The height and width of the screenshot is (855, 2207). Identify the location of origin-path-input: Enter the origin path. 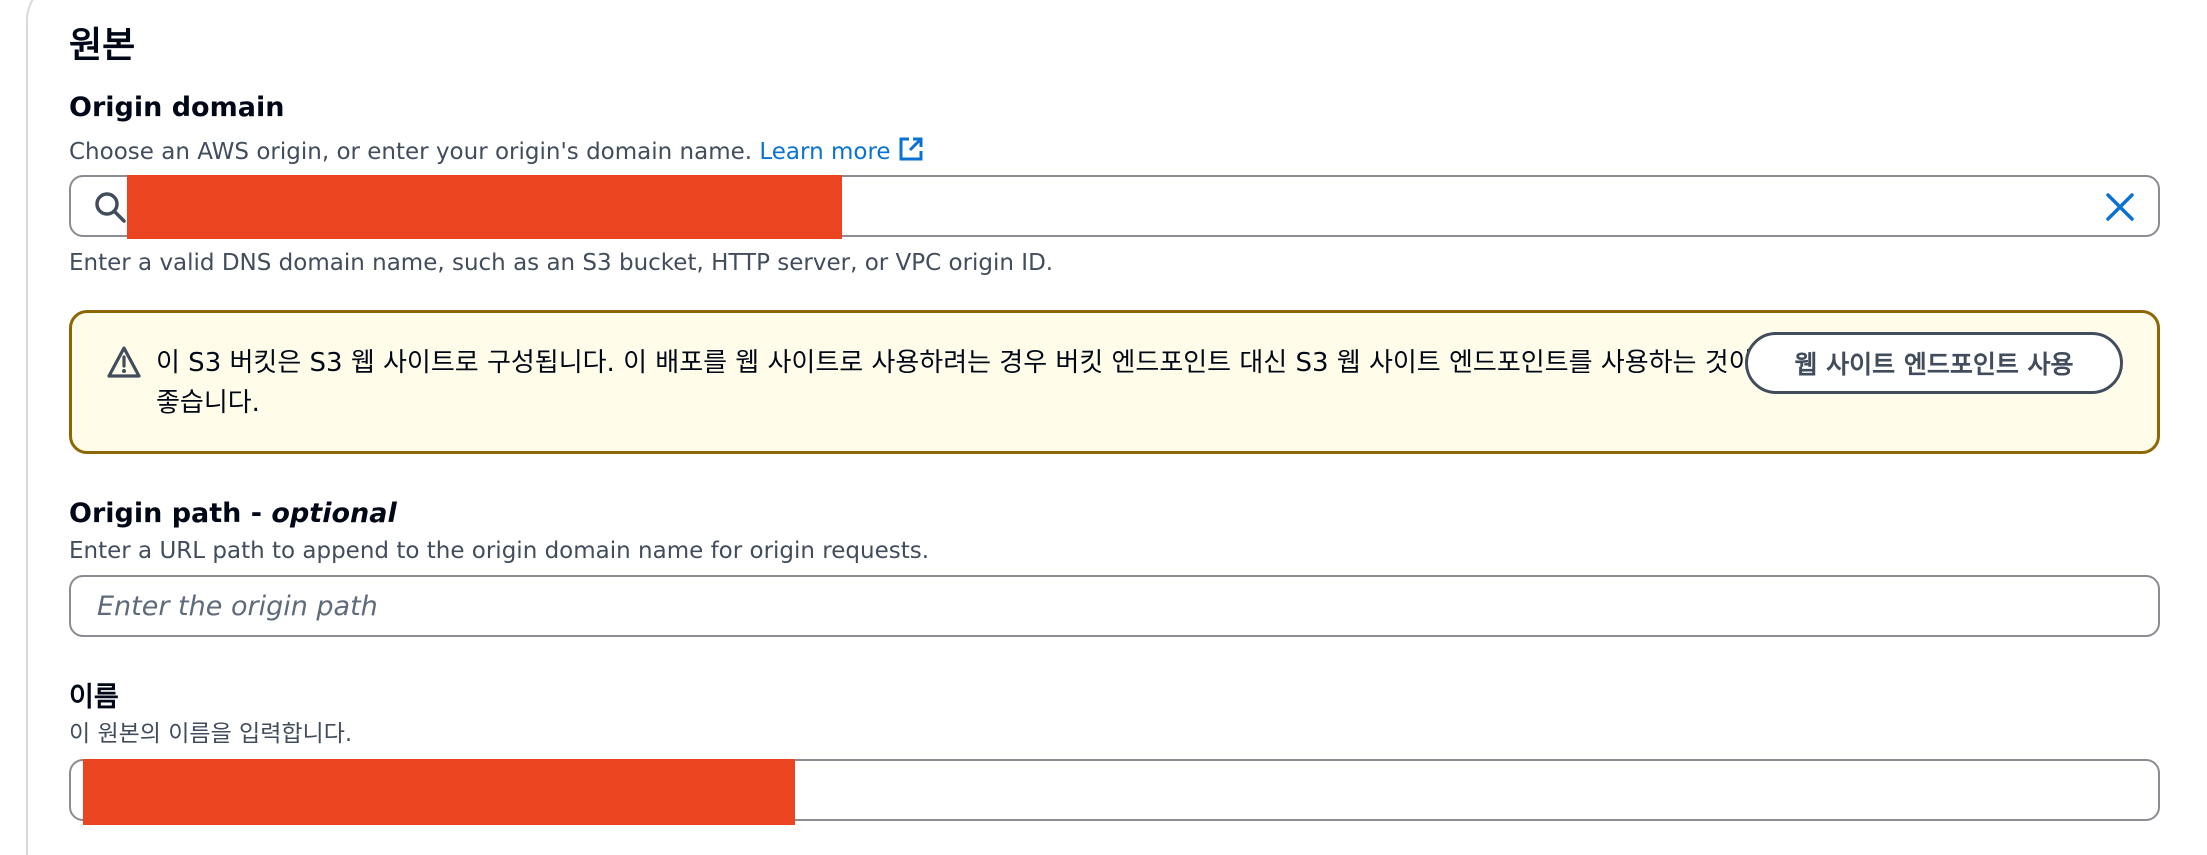
(1114, 606).